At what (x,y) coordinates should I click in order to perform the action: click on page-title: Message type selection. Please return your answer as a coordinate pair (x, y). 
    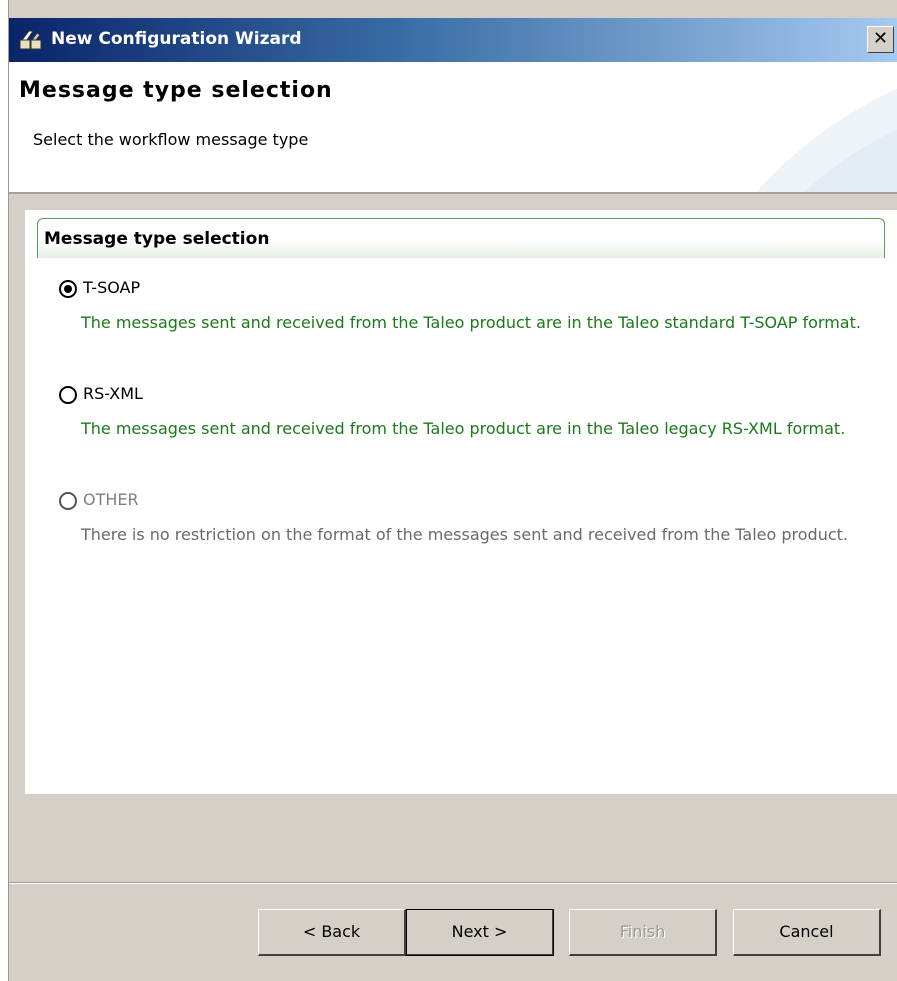
    Looking at the image, I should click on (176, 90).